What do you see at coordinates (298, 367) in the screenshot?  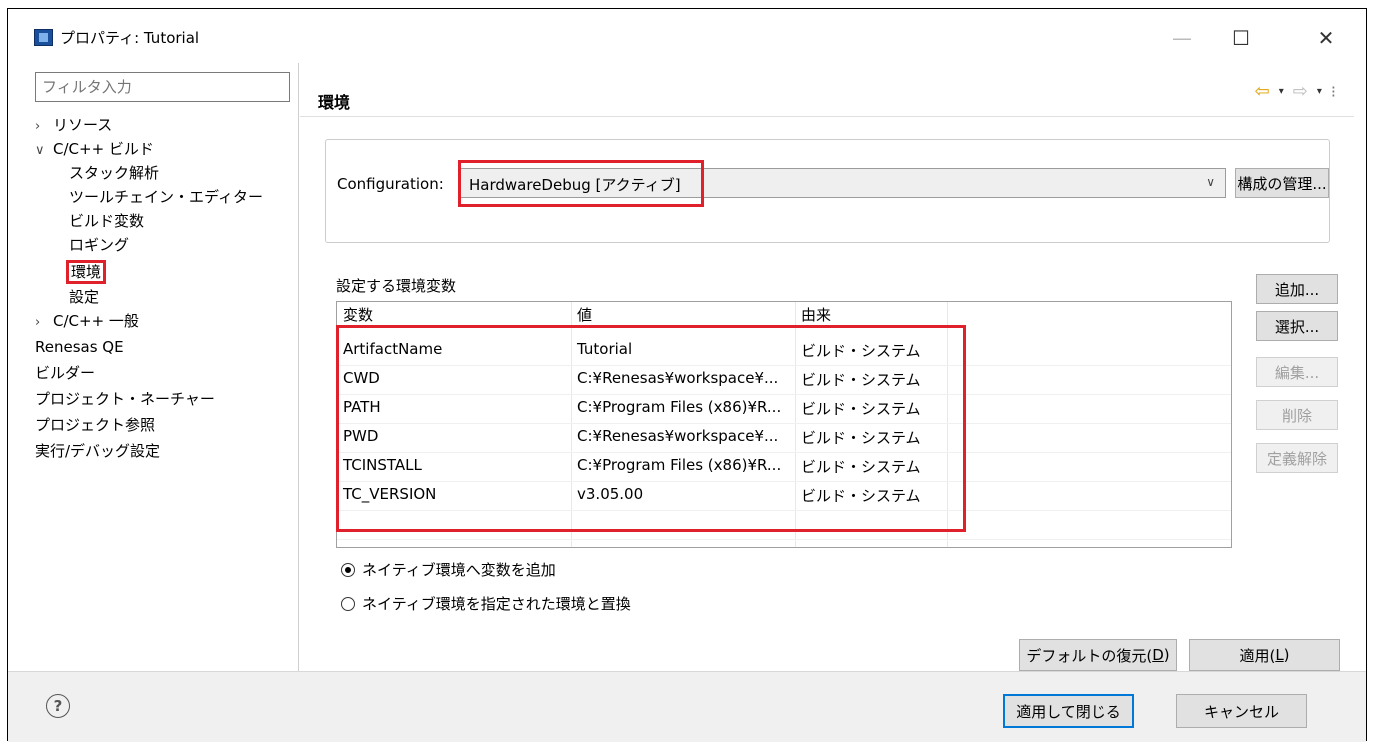 I see `pane-divider` at bounding box center [298, 367].